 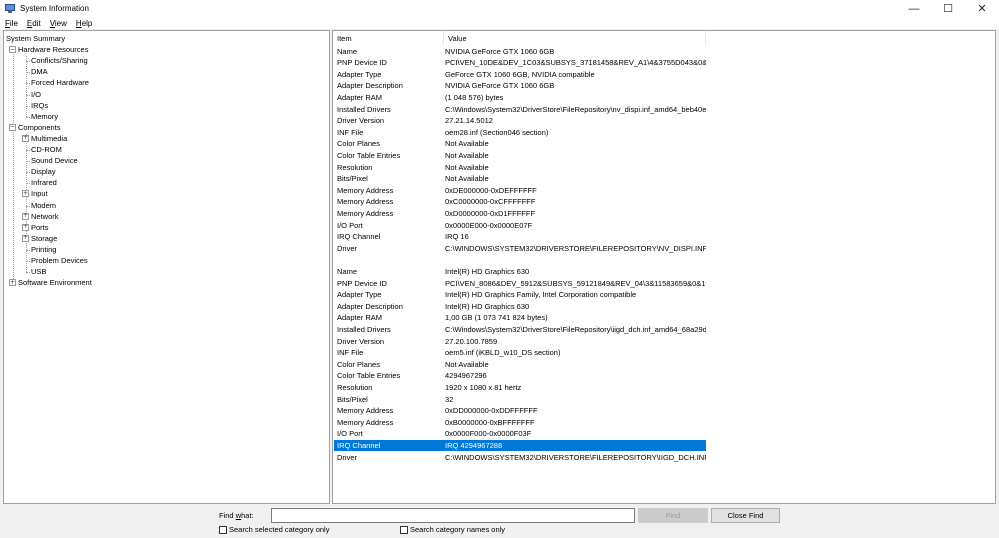 What do you see at coordinates (982, 8) in the screenshot?
I see `close-button: ✕` at bounding box center [982, 8].